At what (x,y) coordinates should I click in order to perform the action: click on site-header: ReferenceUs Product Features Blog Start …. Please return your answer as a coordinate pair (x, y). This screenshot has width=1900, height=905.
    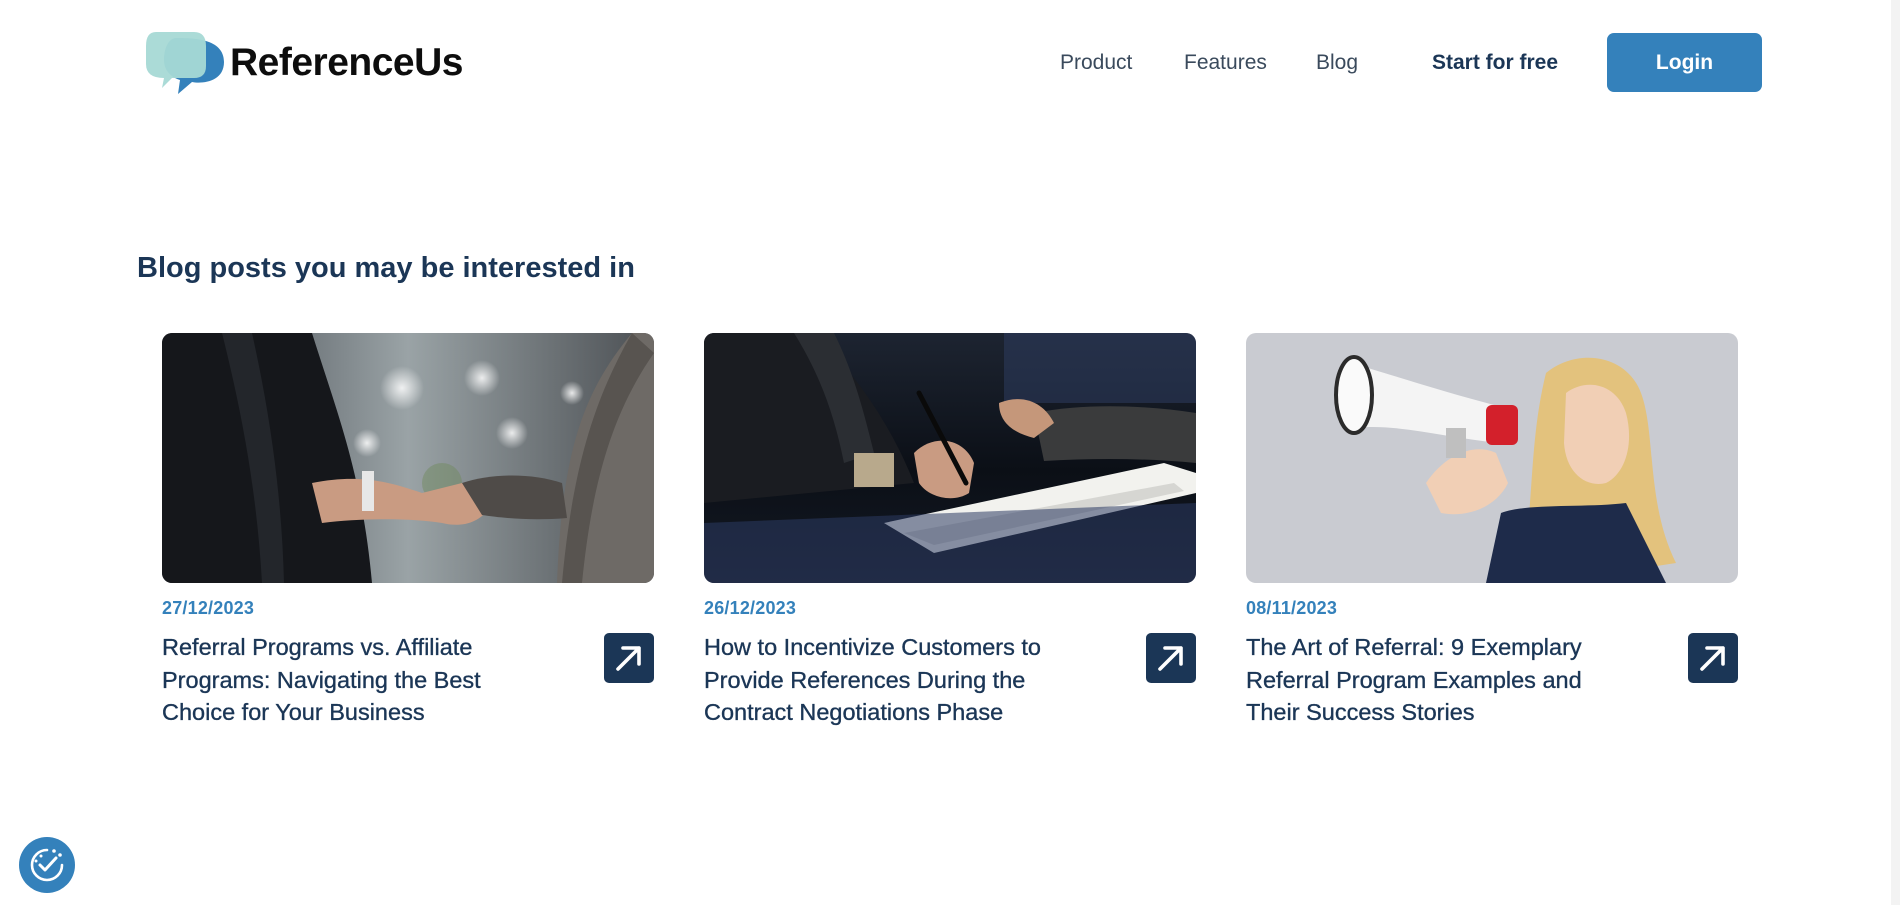
    Looking at the image, I should click on (945, 60).